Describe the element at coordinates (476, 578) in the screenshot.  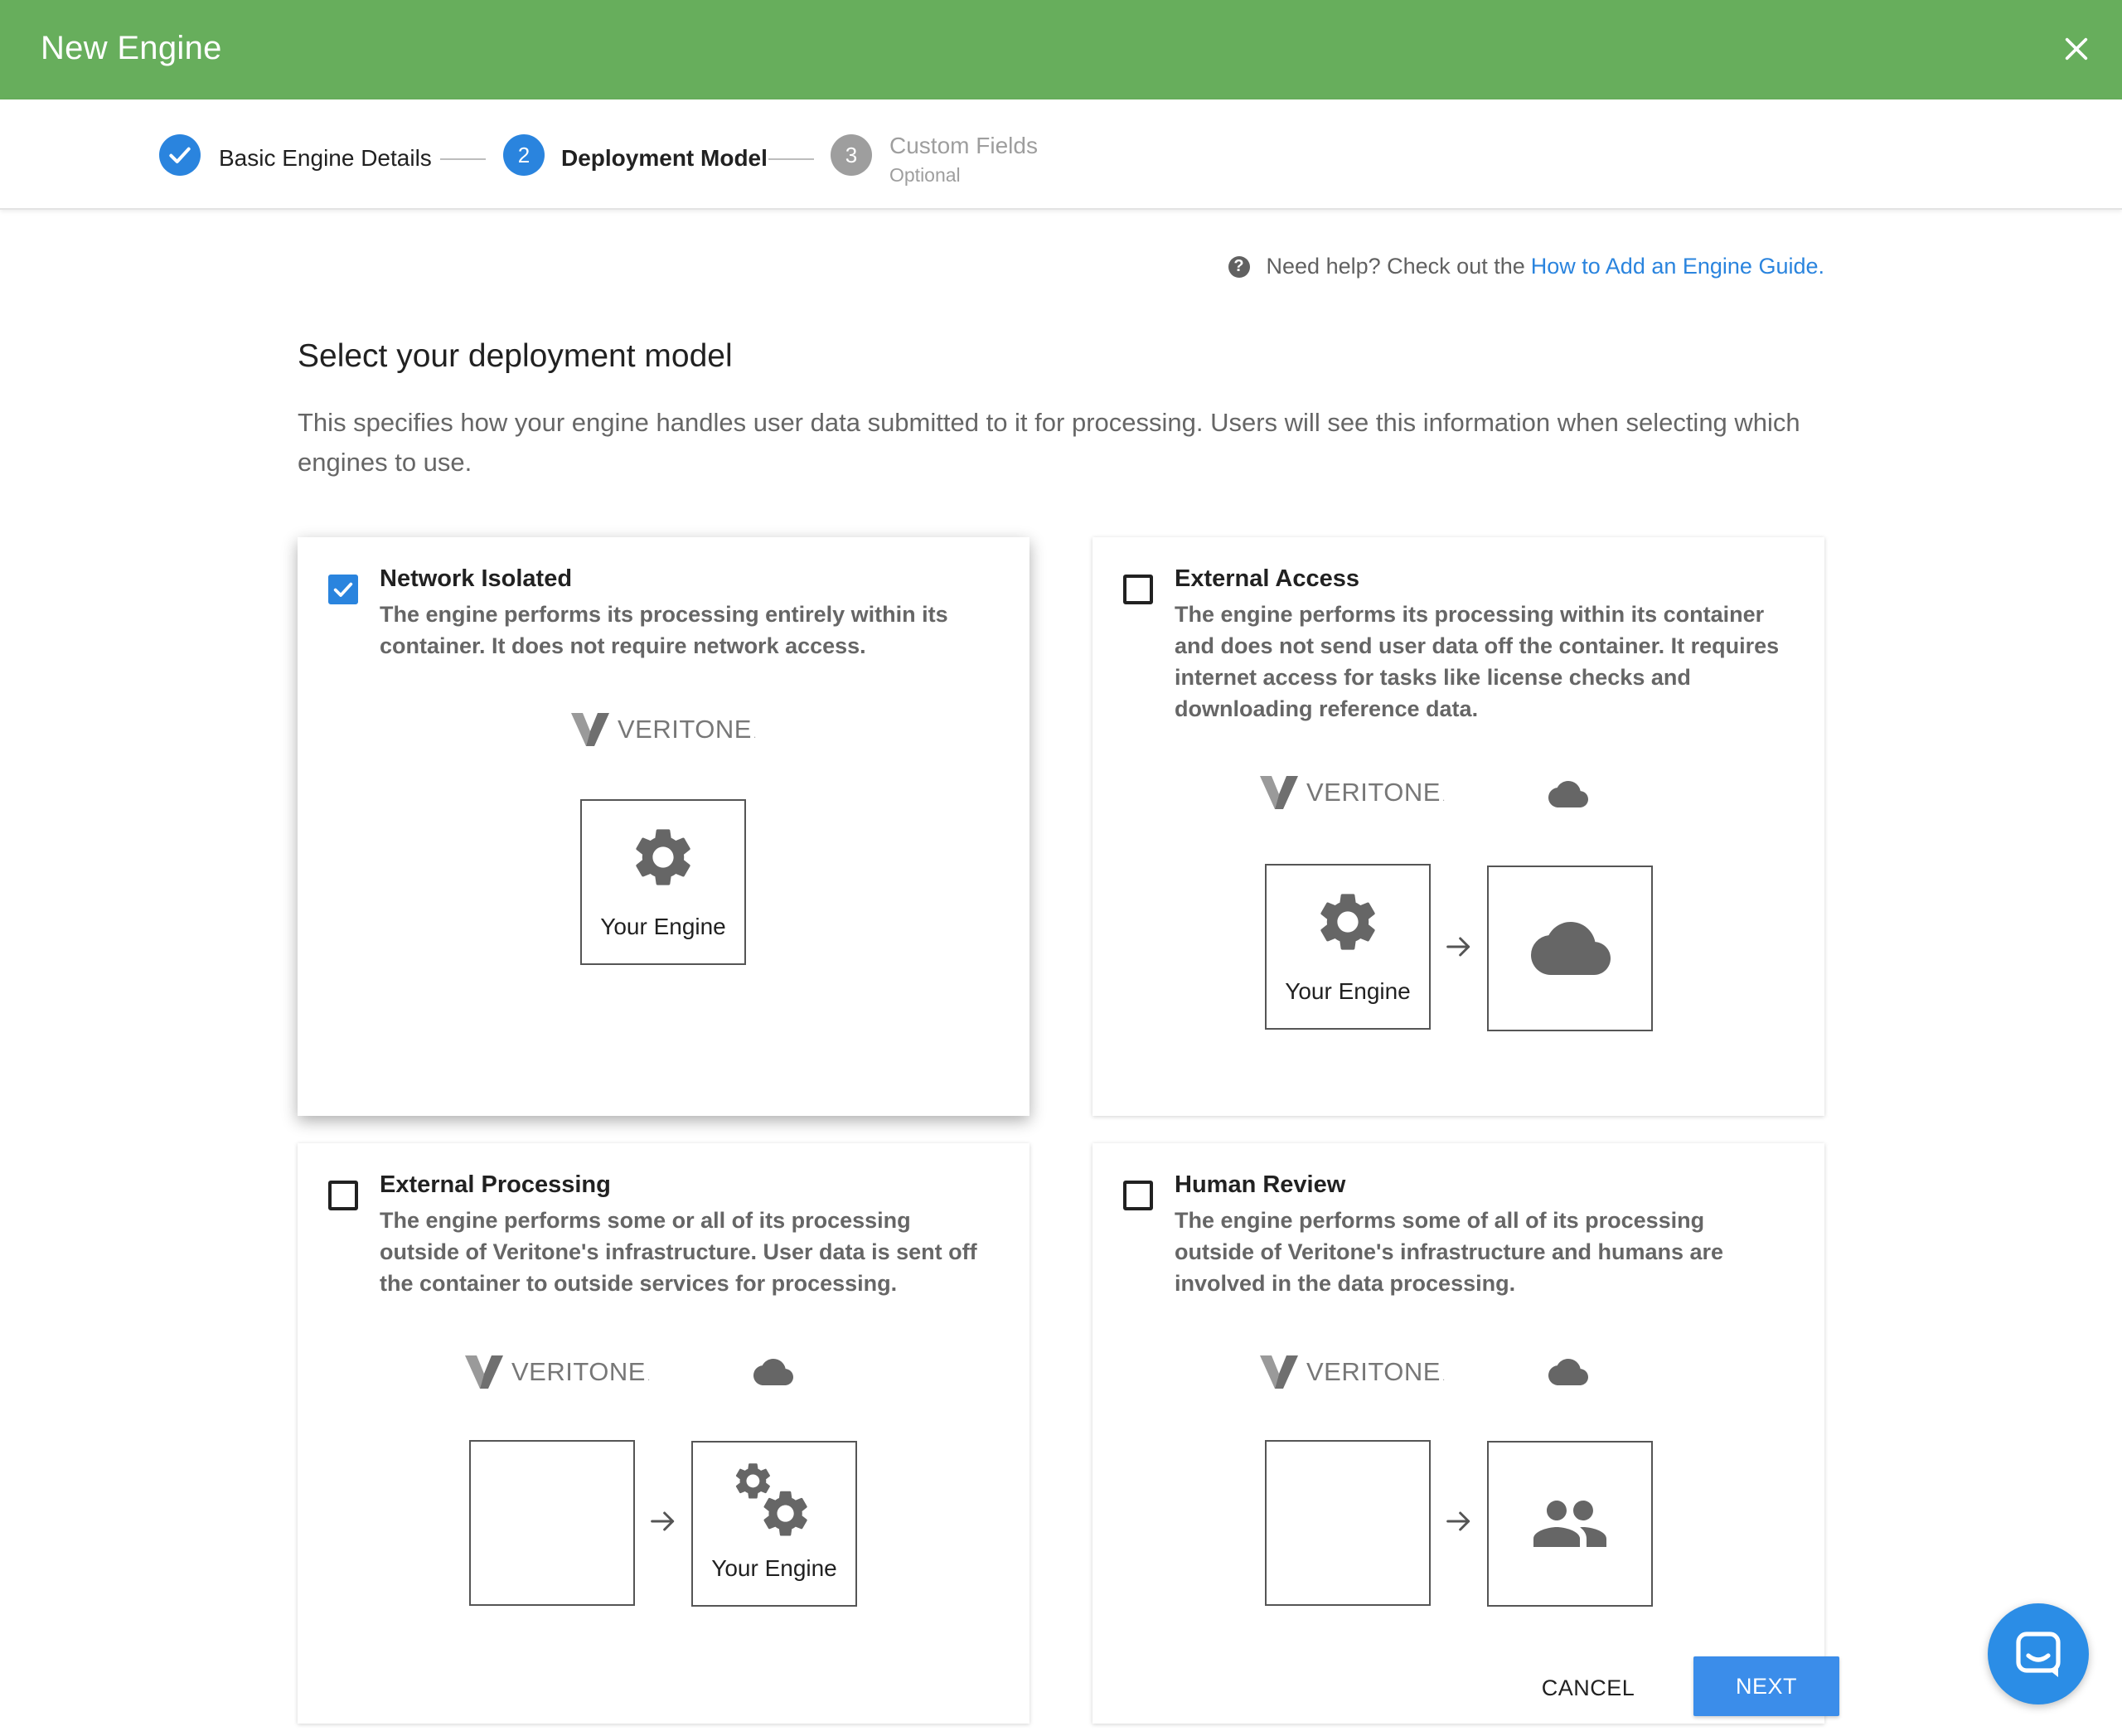
I see `card-title: Network Isolated` at that location.